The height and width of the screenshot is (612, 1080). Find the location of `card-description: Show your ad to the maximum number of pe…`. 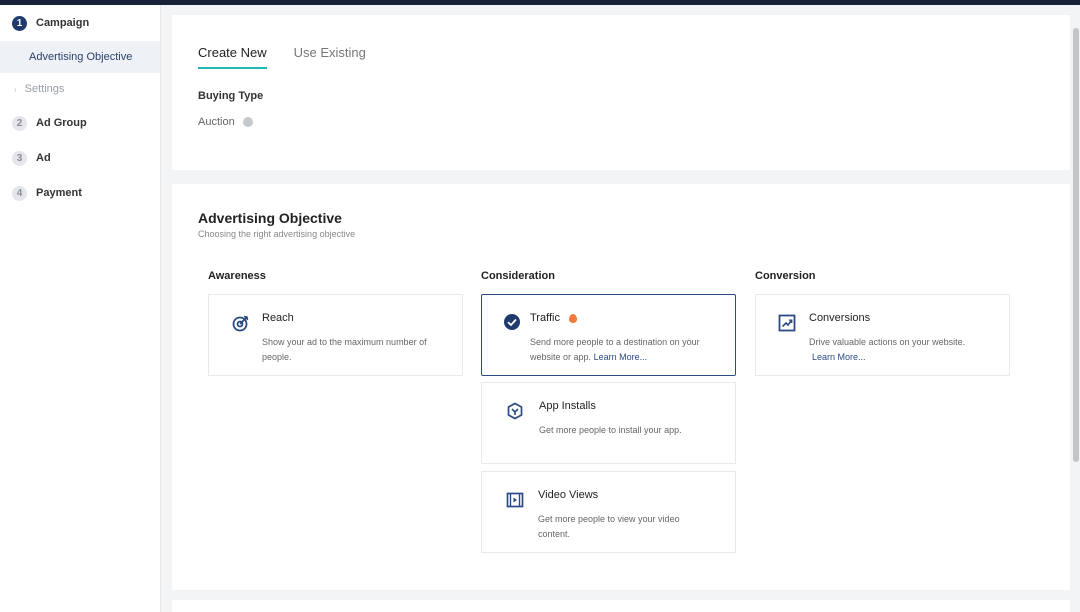

card-description: Show your ad to the maximum number of pe… is located at coordinates (344, 349).